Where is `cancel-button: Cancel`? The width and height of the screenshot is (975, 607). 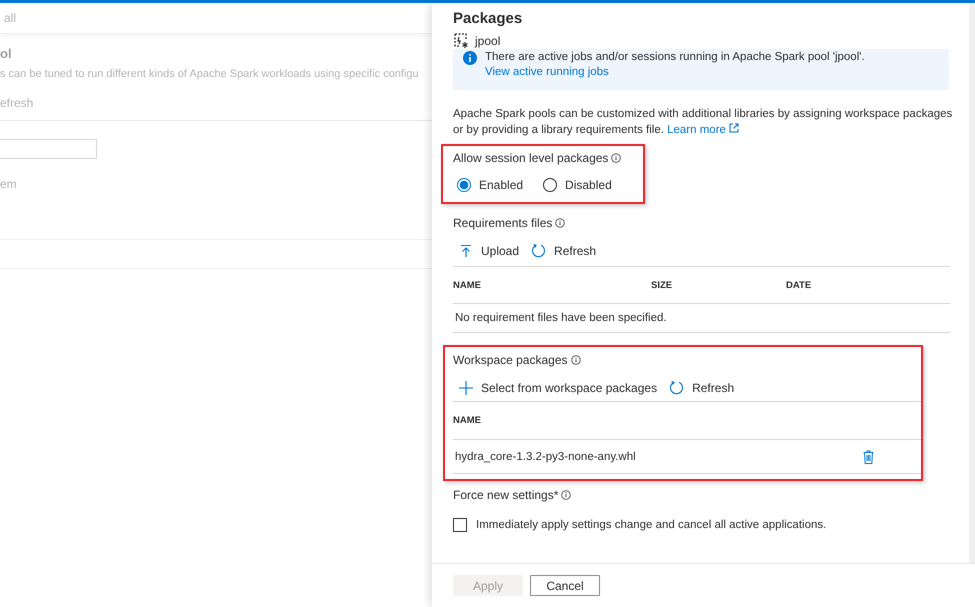 cancel-button: Cancel is located at coordinates (565, 585).